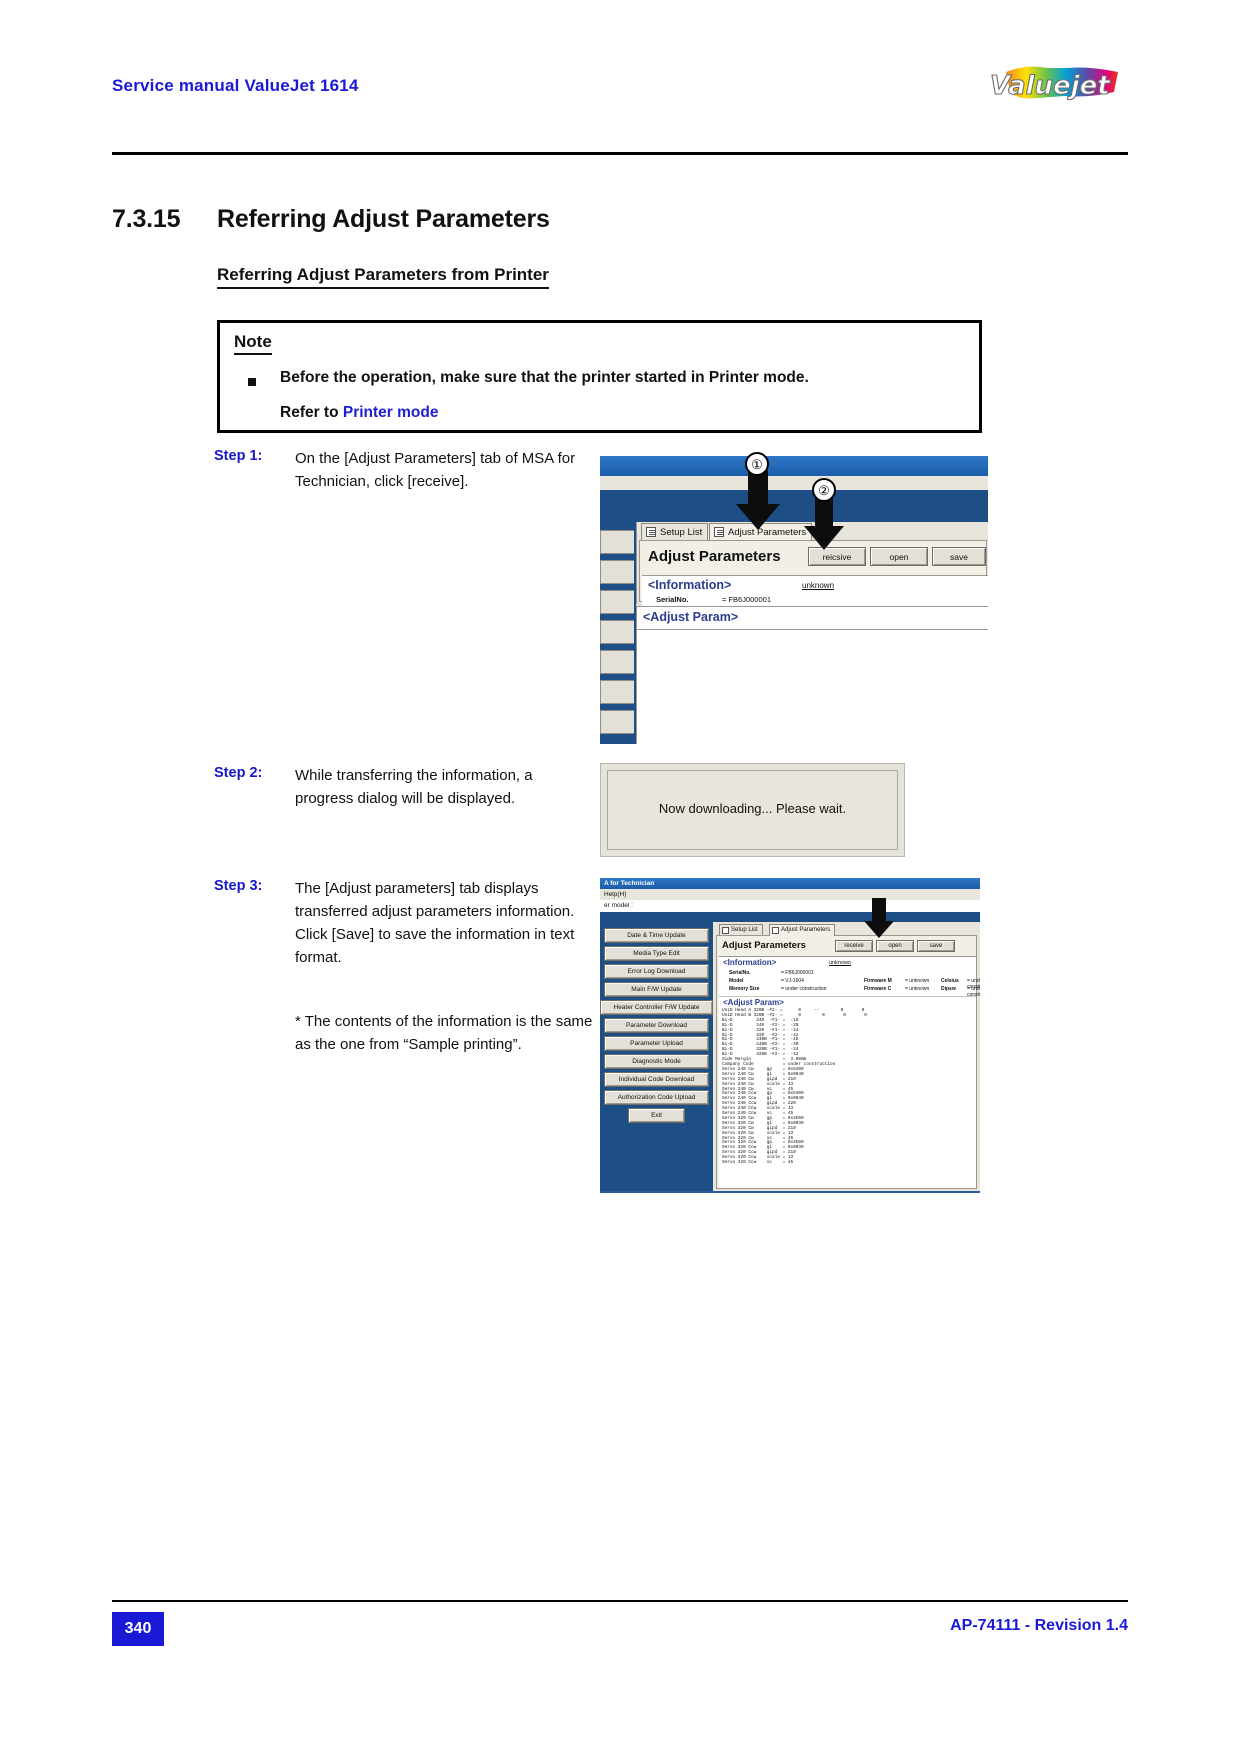 The width and height of the screenshot is (1240, 1754). What do you see at coordinates (146, 219) in the screenshot?
I see `section-number: 7.3.15` at bounding box center [146, 219].